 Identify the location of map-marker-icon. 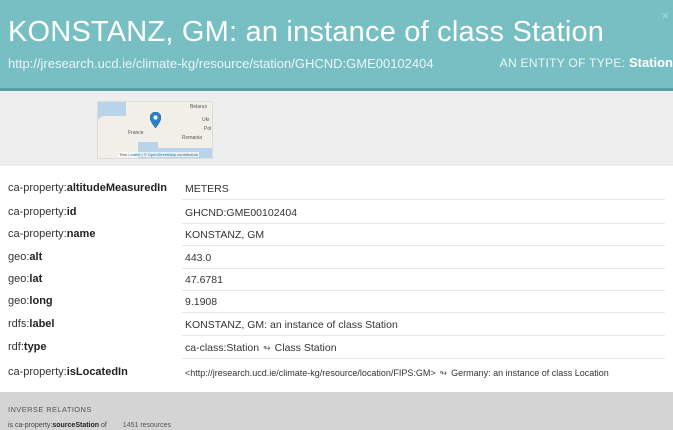
(155, 120).